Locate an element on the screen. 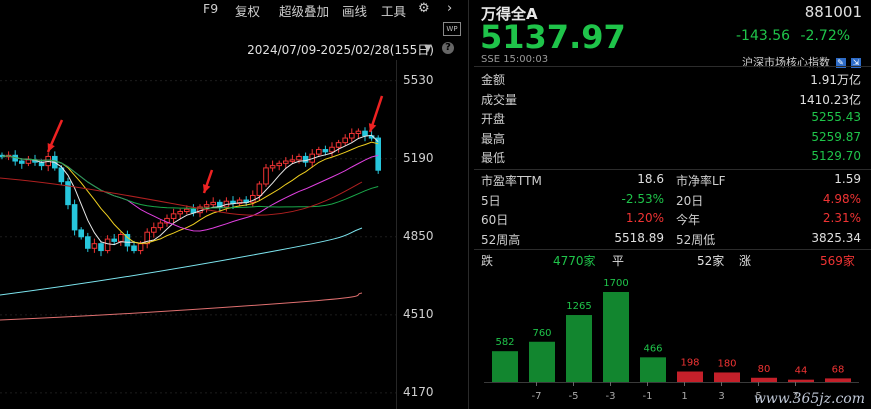 This screenshot has width=871, height=409. watermark: www.365jz.com is located at coordinates (809, 399).